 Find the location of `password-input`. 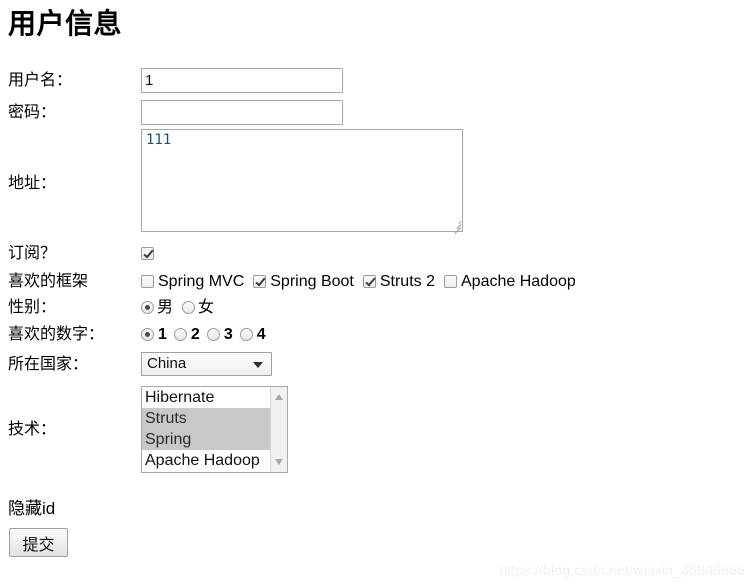

password-input is located at coordinates (242, 112).